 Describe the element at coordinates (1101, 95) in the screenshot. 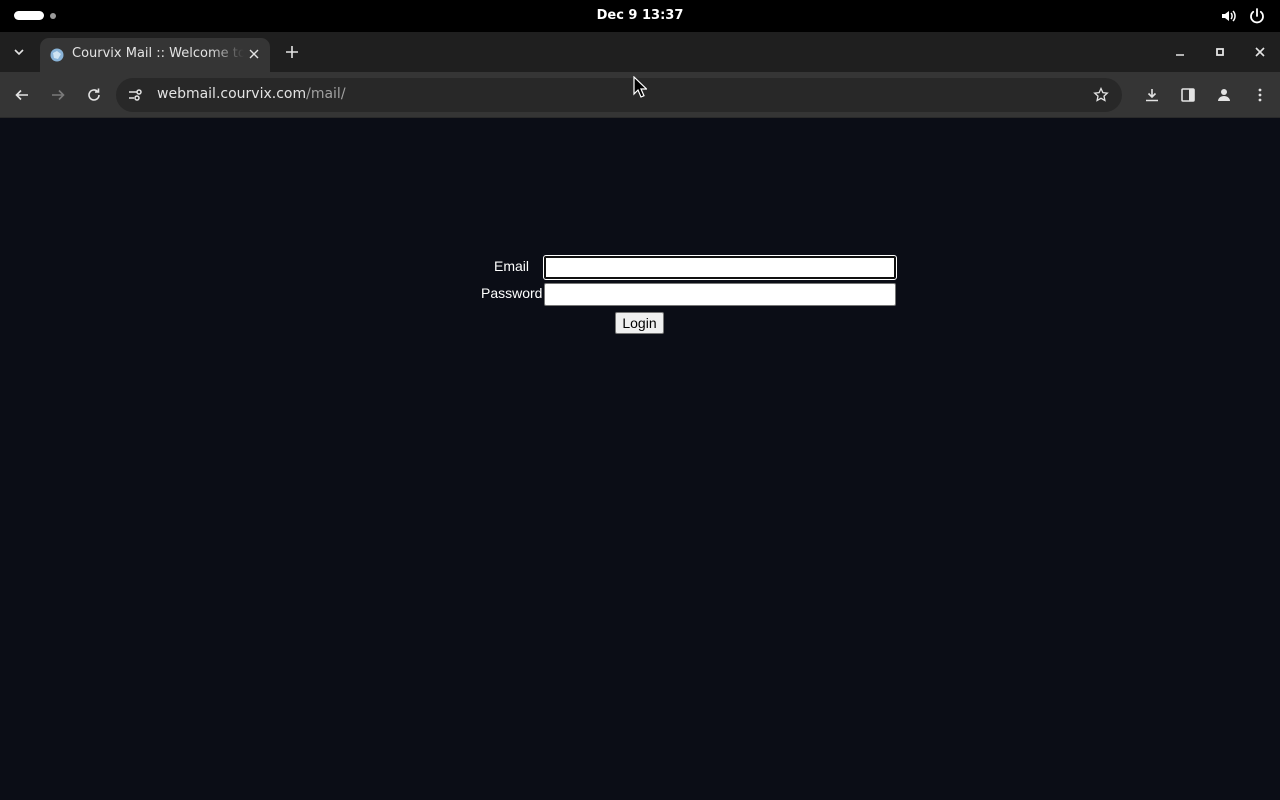

I see `bookmark-star-icon` at that location.